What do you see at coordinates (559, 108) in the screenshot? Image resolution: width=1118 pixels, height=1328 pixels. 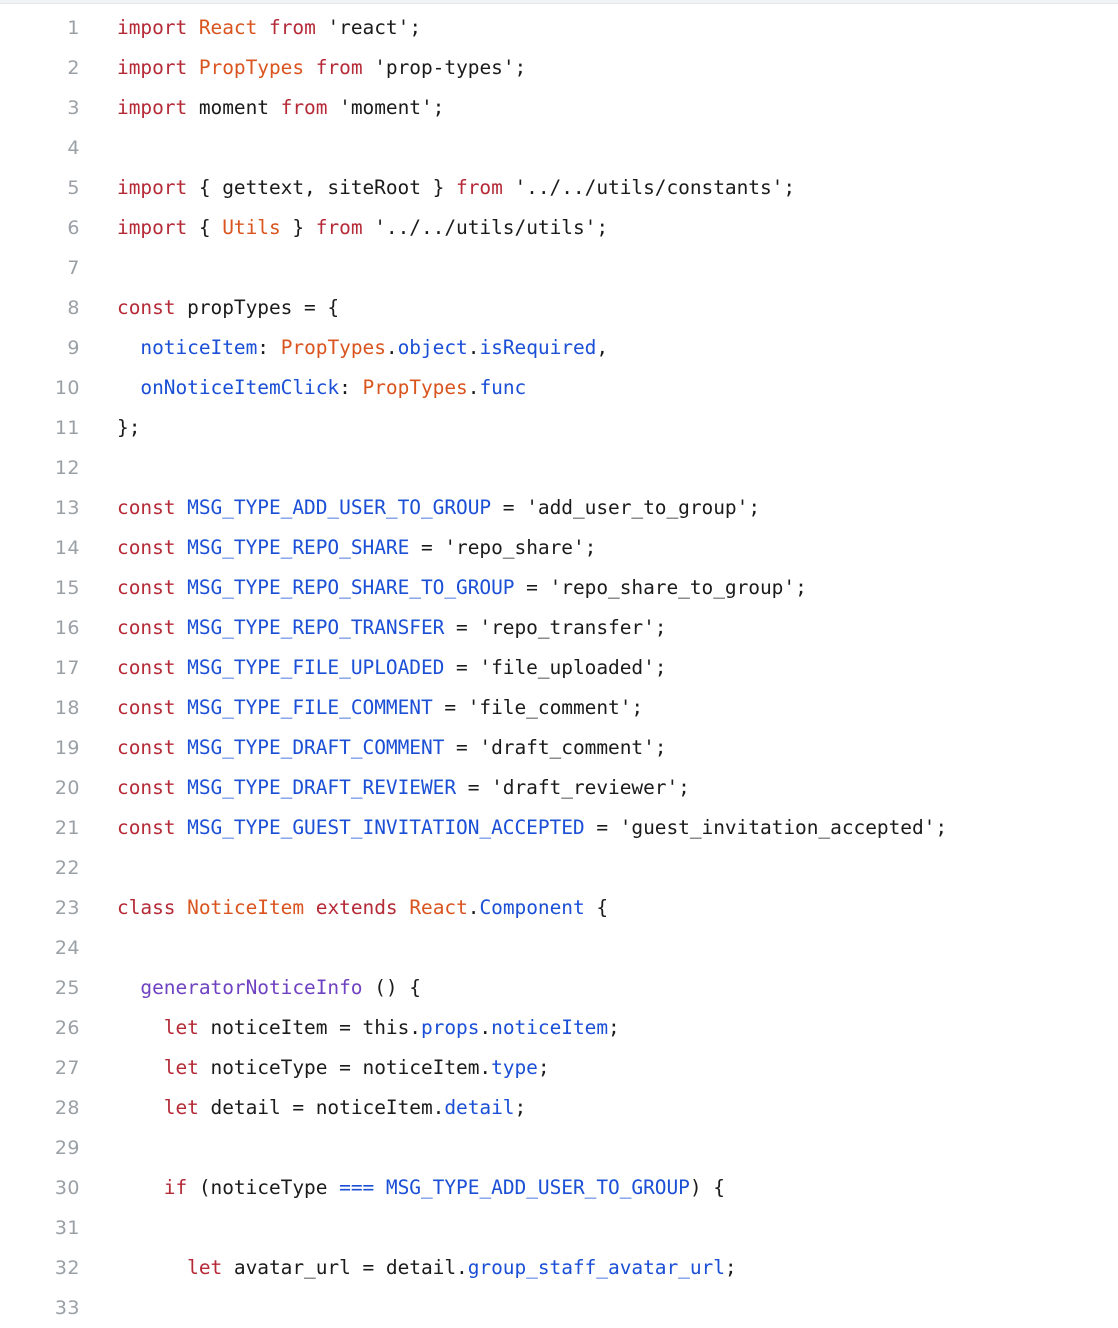 I see `code-line: 3 import moment from 'moment';` at bounding box center [559, 108].